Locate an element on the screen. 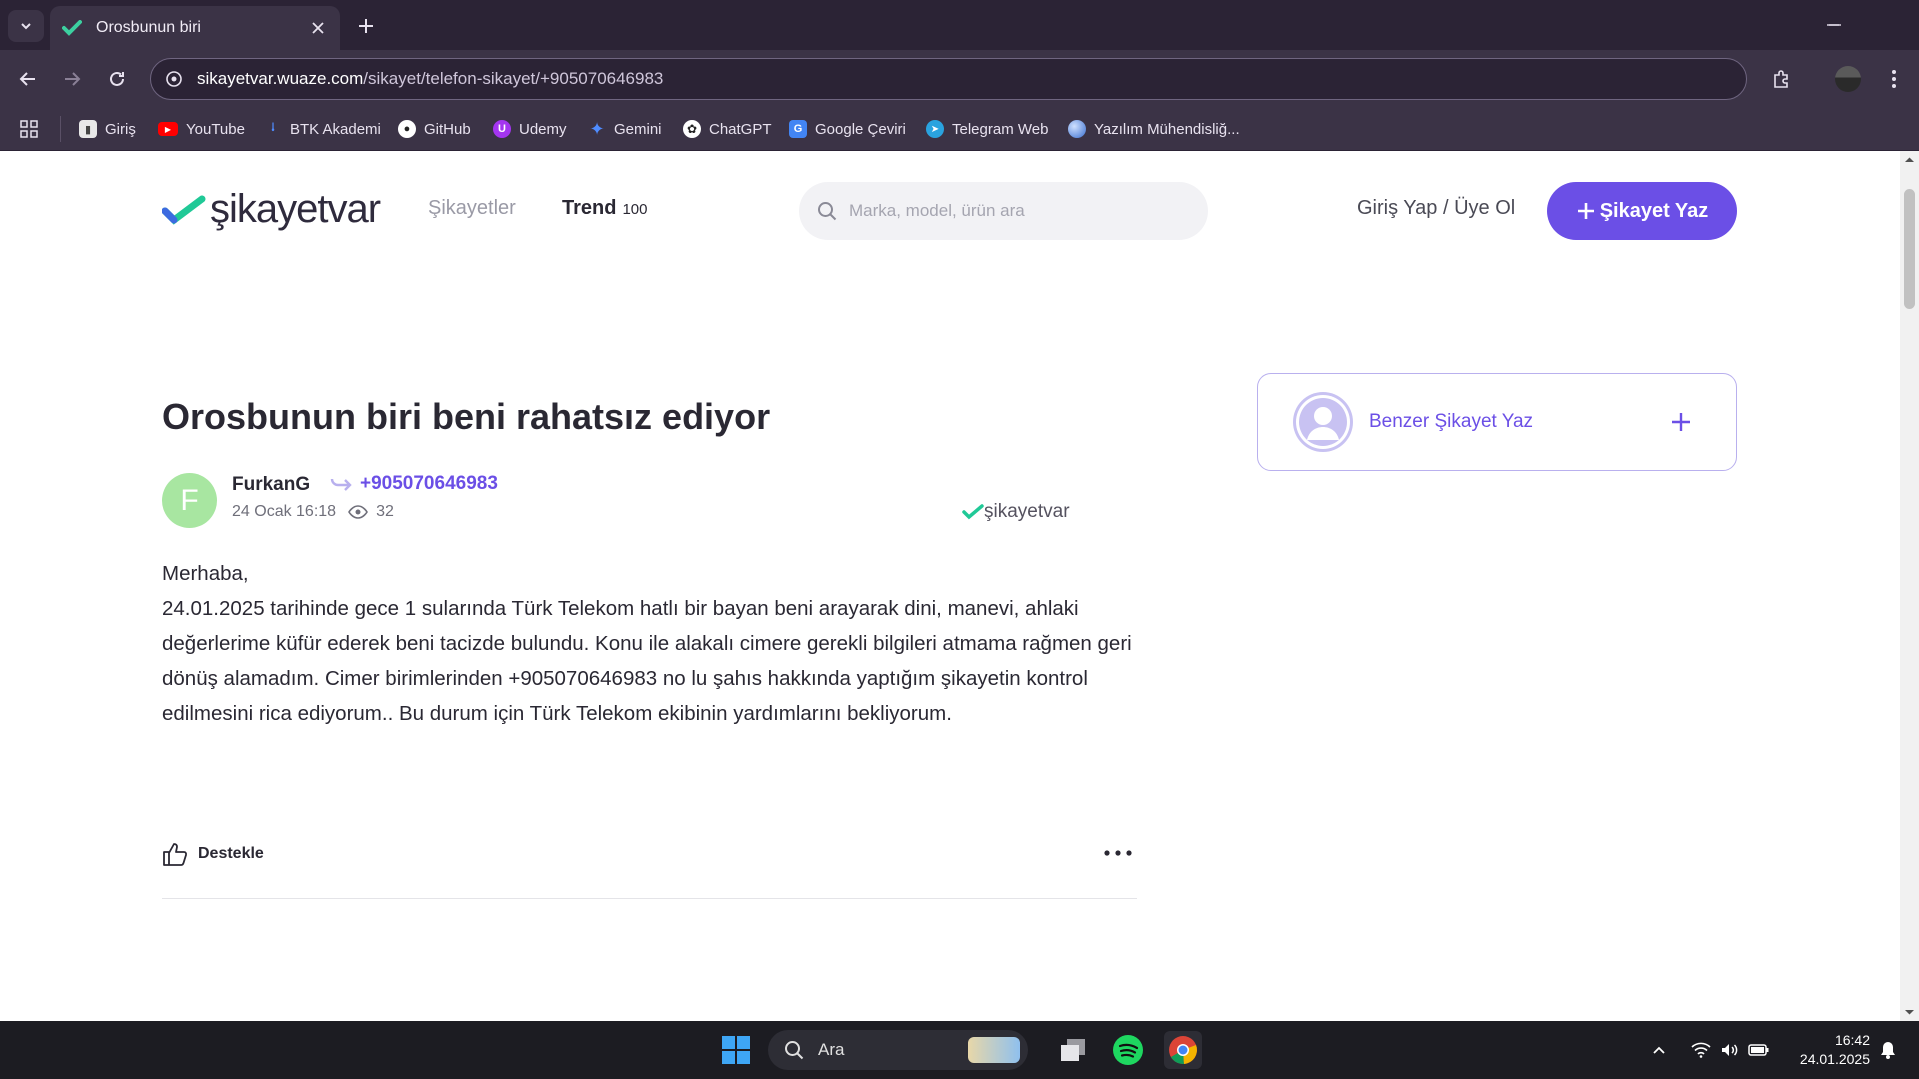 This screenshot has height=1079, width=1919. bookmark-telegram: ➤ Telegram Web is located at coordinates (987, 129).